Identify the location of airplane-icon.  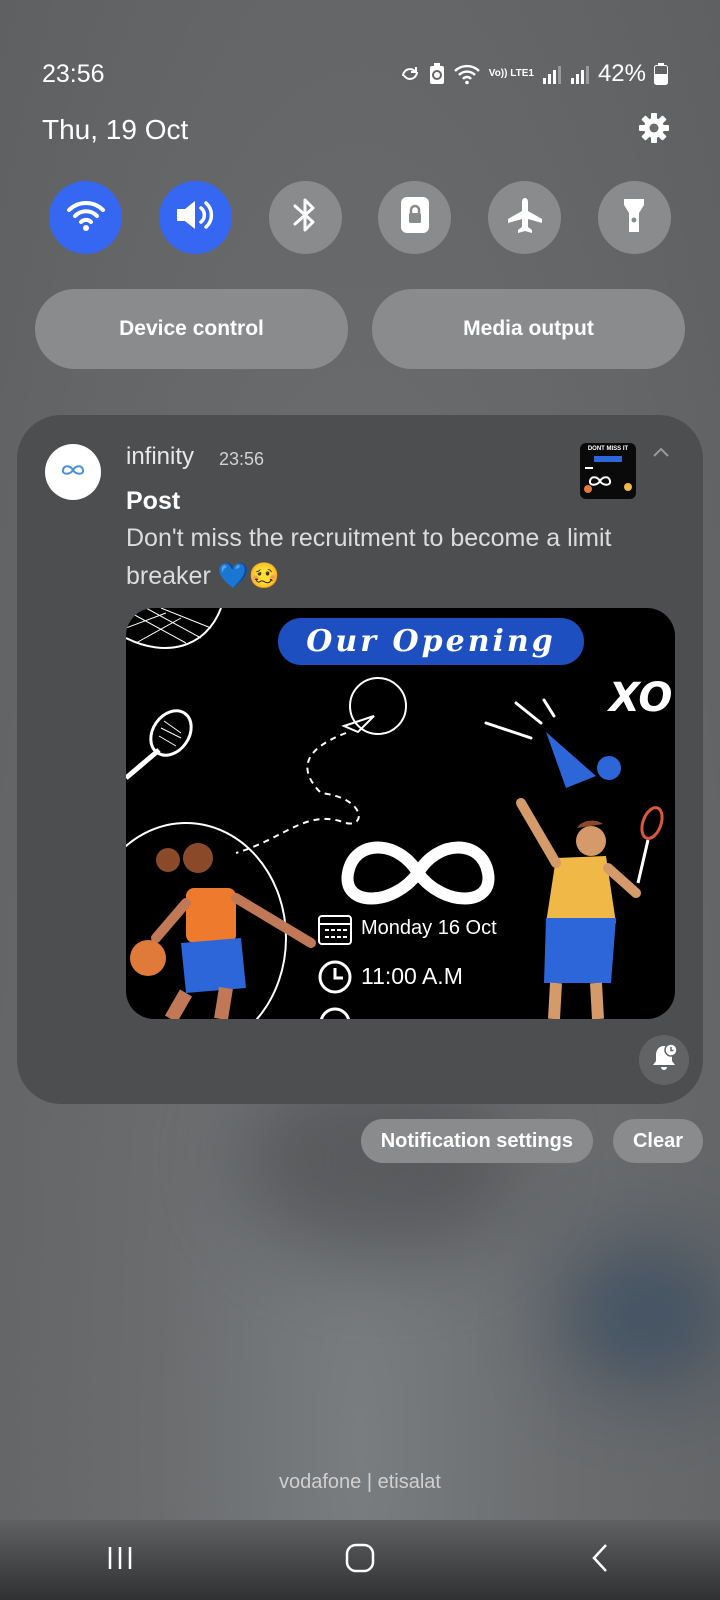
(525, 217).